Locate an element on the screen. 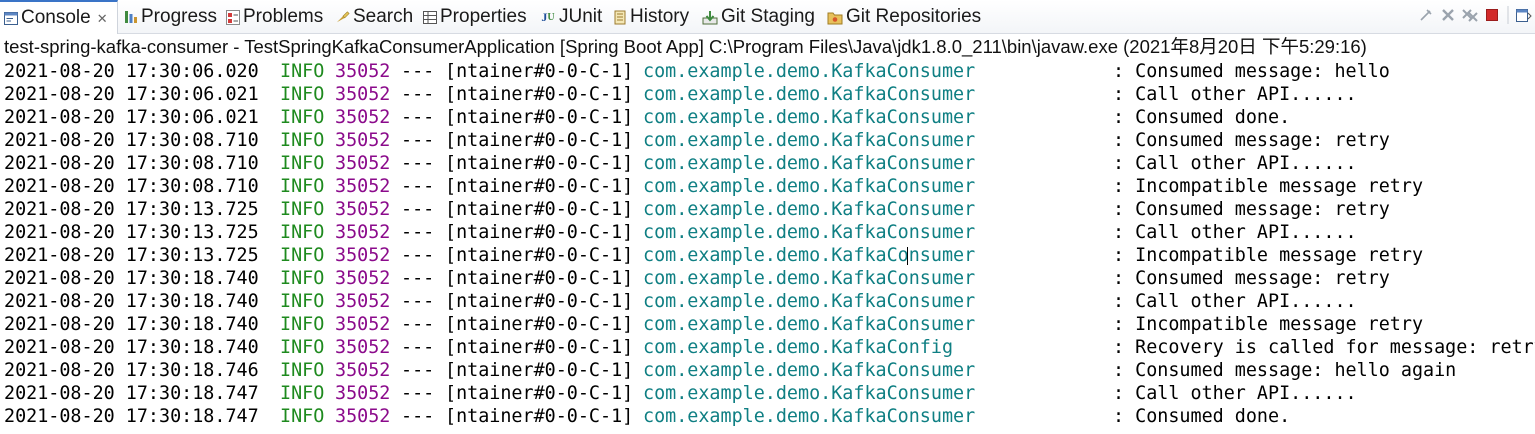 Image resolution: width=1535 pixels, height=434 pixels. tab-label: Problems is located at coordinates (283, 16).